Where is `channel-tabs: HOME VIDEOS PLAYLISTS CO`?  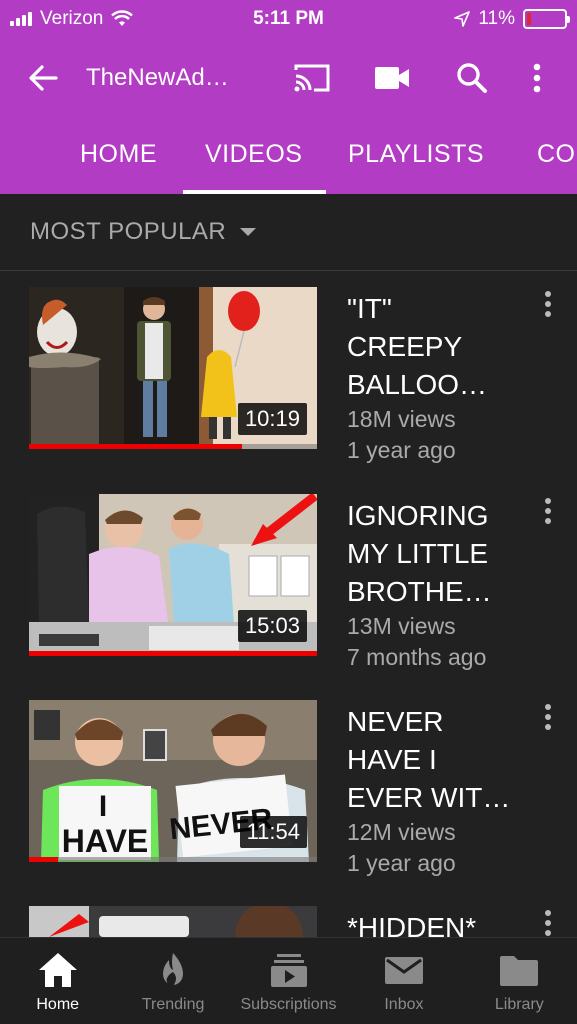
channel-tabs: HOME VIDEOS PLAYLISTS CO is located at coordinates (288, 156).